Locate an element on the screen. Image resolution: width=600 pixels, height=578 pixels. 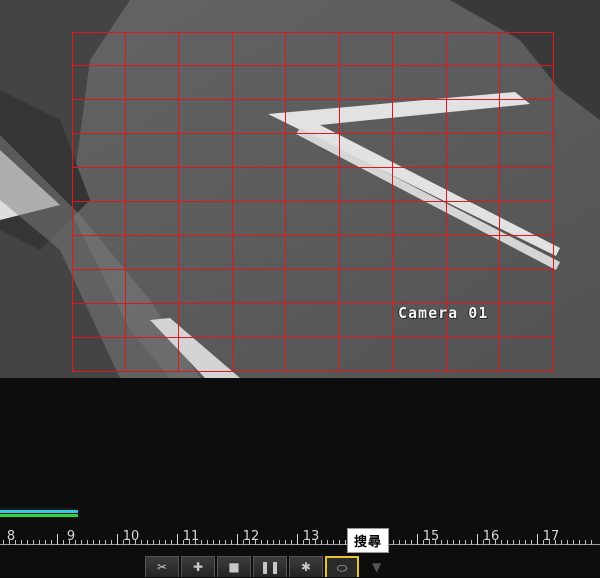
pause-button: ❚❚ is located at coordinates (270, 566).